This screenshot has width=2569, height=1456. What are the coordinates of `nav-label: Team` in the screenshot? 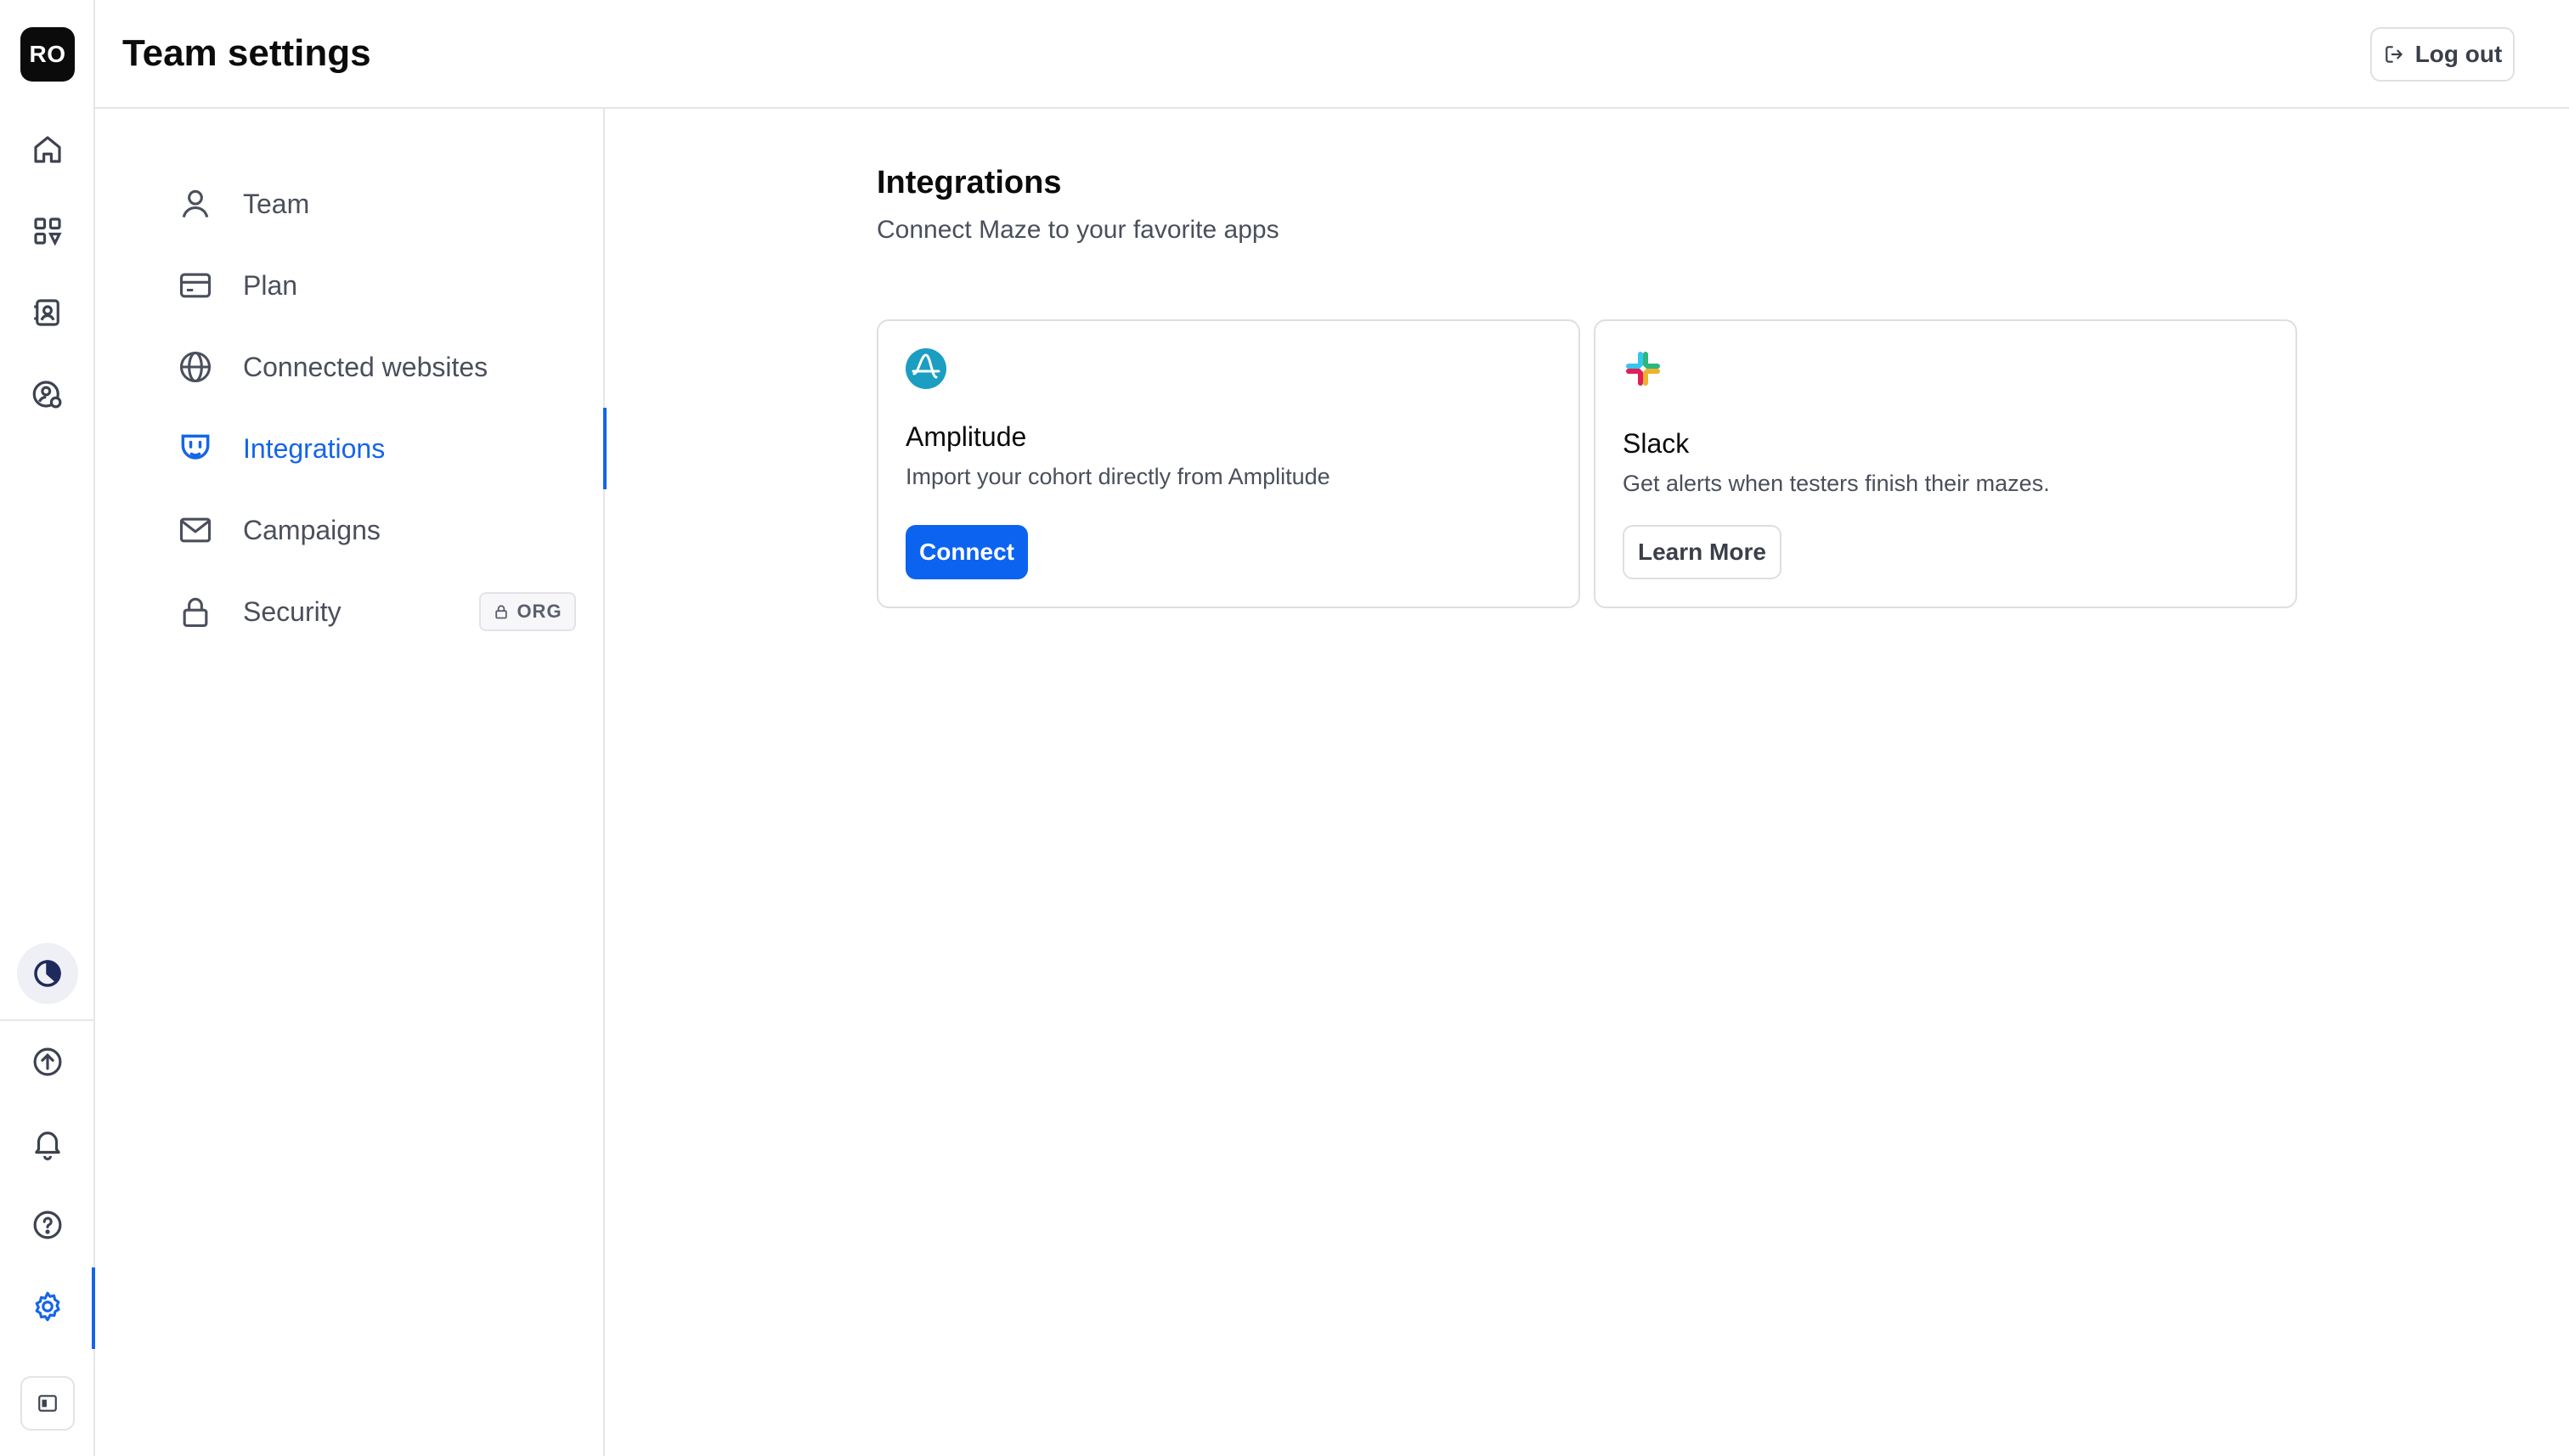 It's located at (277, 204).